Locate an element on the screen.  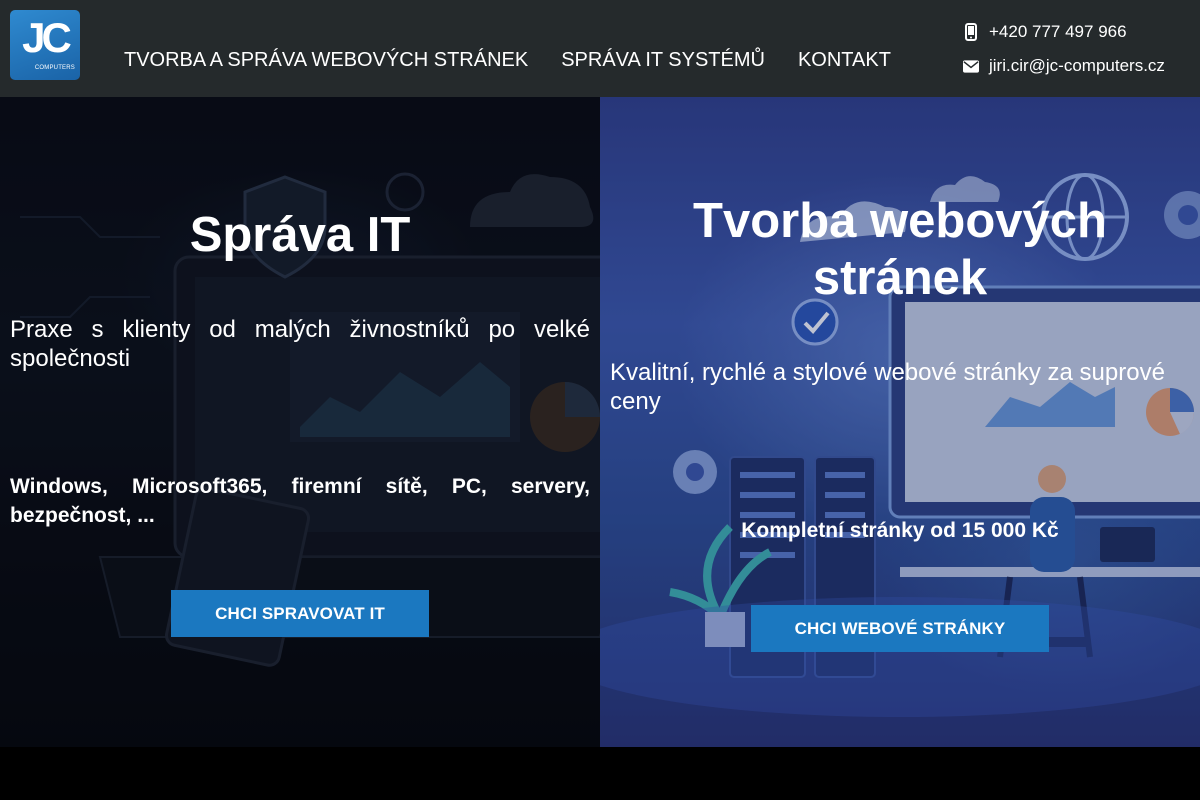
email-link: jiri.cir@jc-computers.cz is located at coordinates (1077, 66).